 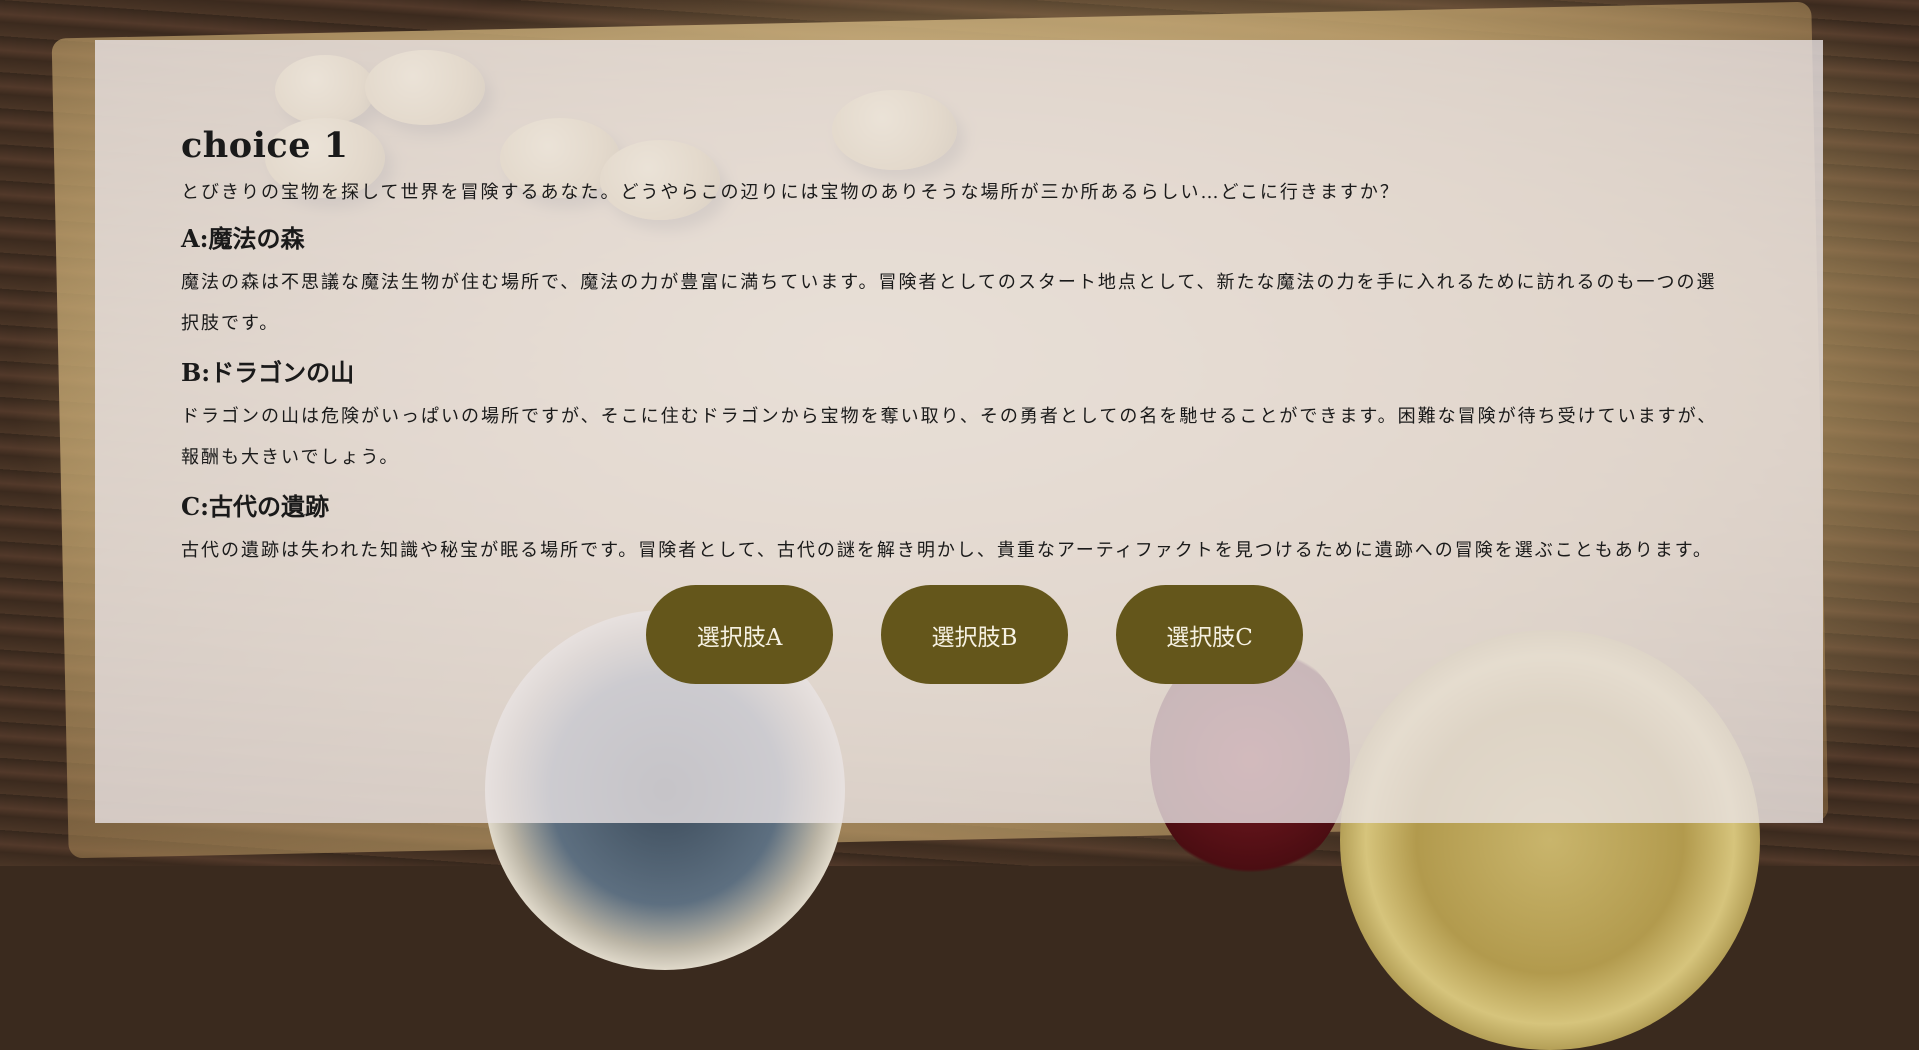 I want to click on page-title: choice 1, so click(x=265, y=145).